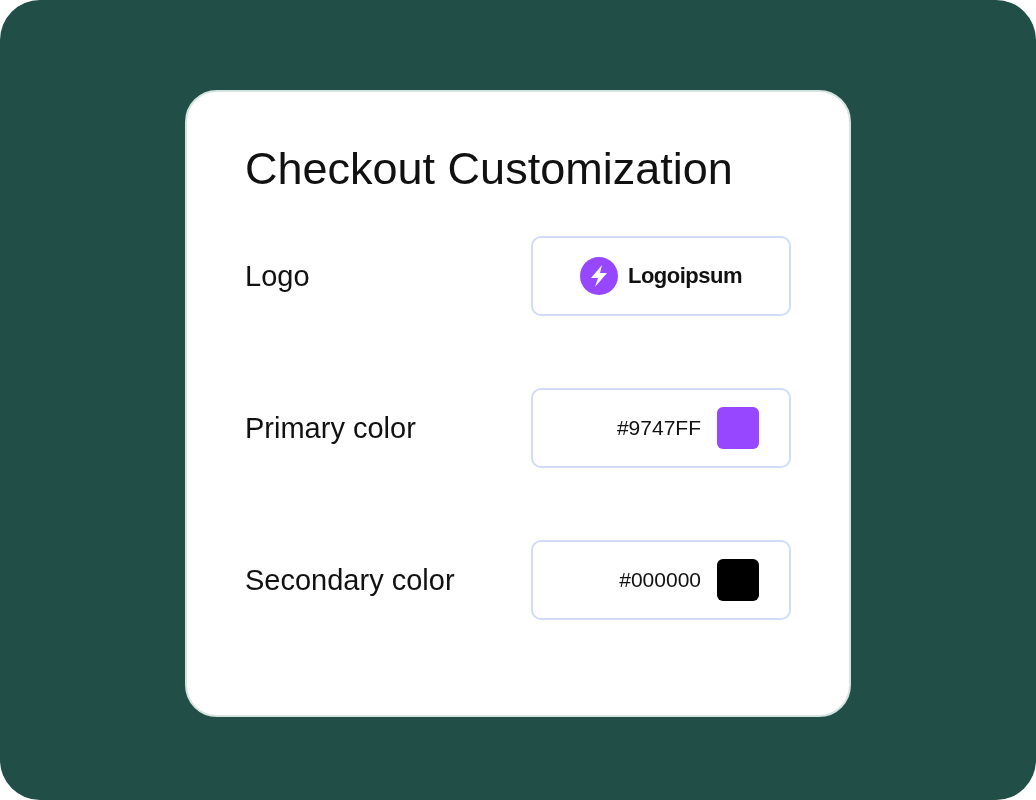  What do you see at coordinates (598, 276) in the screenshot?
I see `lightning-icon` at bounding box center [598, 276].